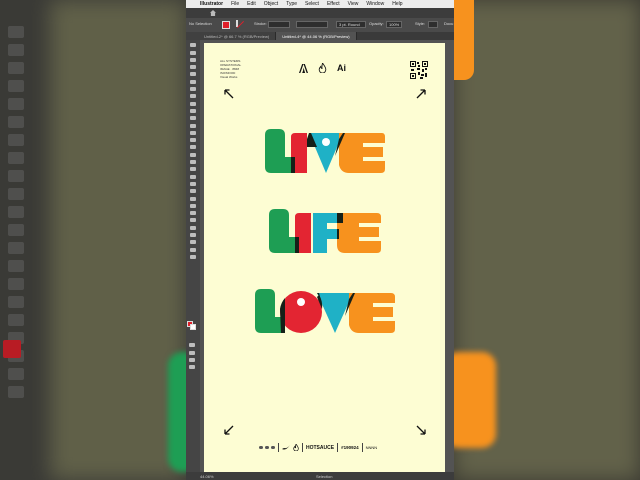 Image resolution: width=640 pixels, height=480 pixels. I want to click on brush-definition-field: 3 pt. Round, so click(351, 24).